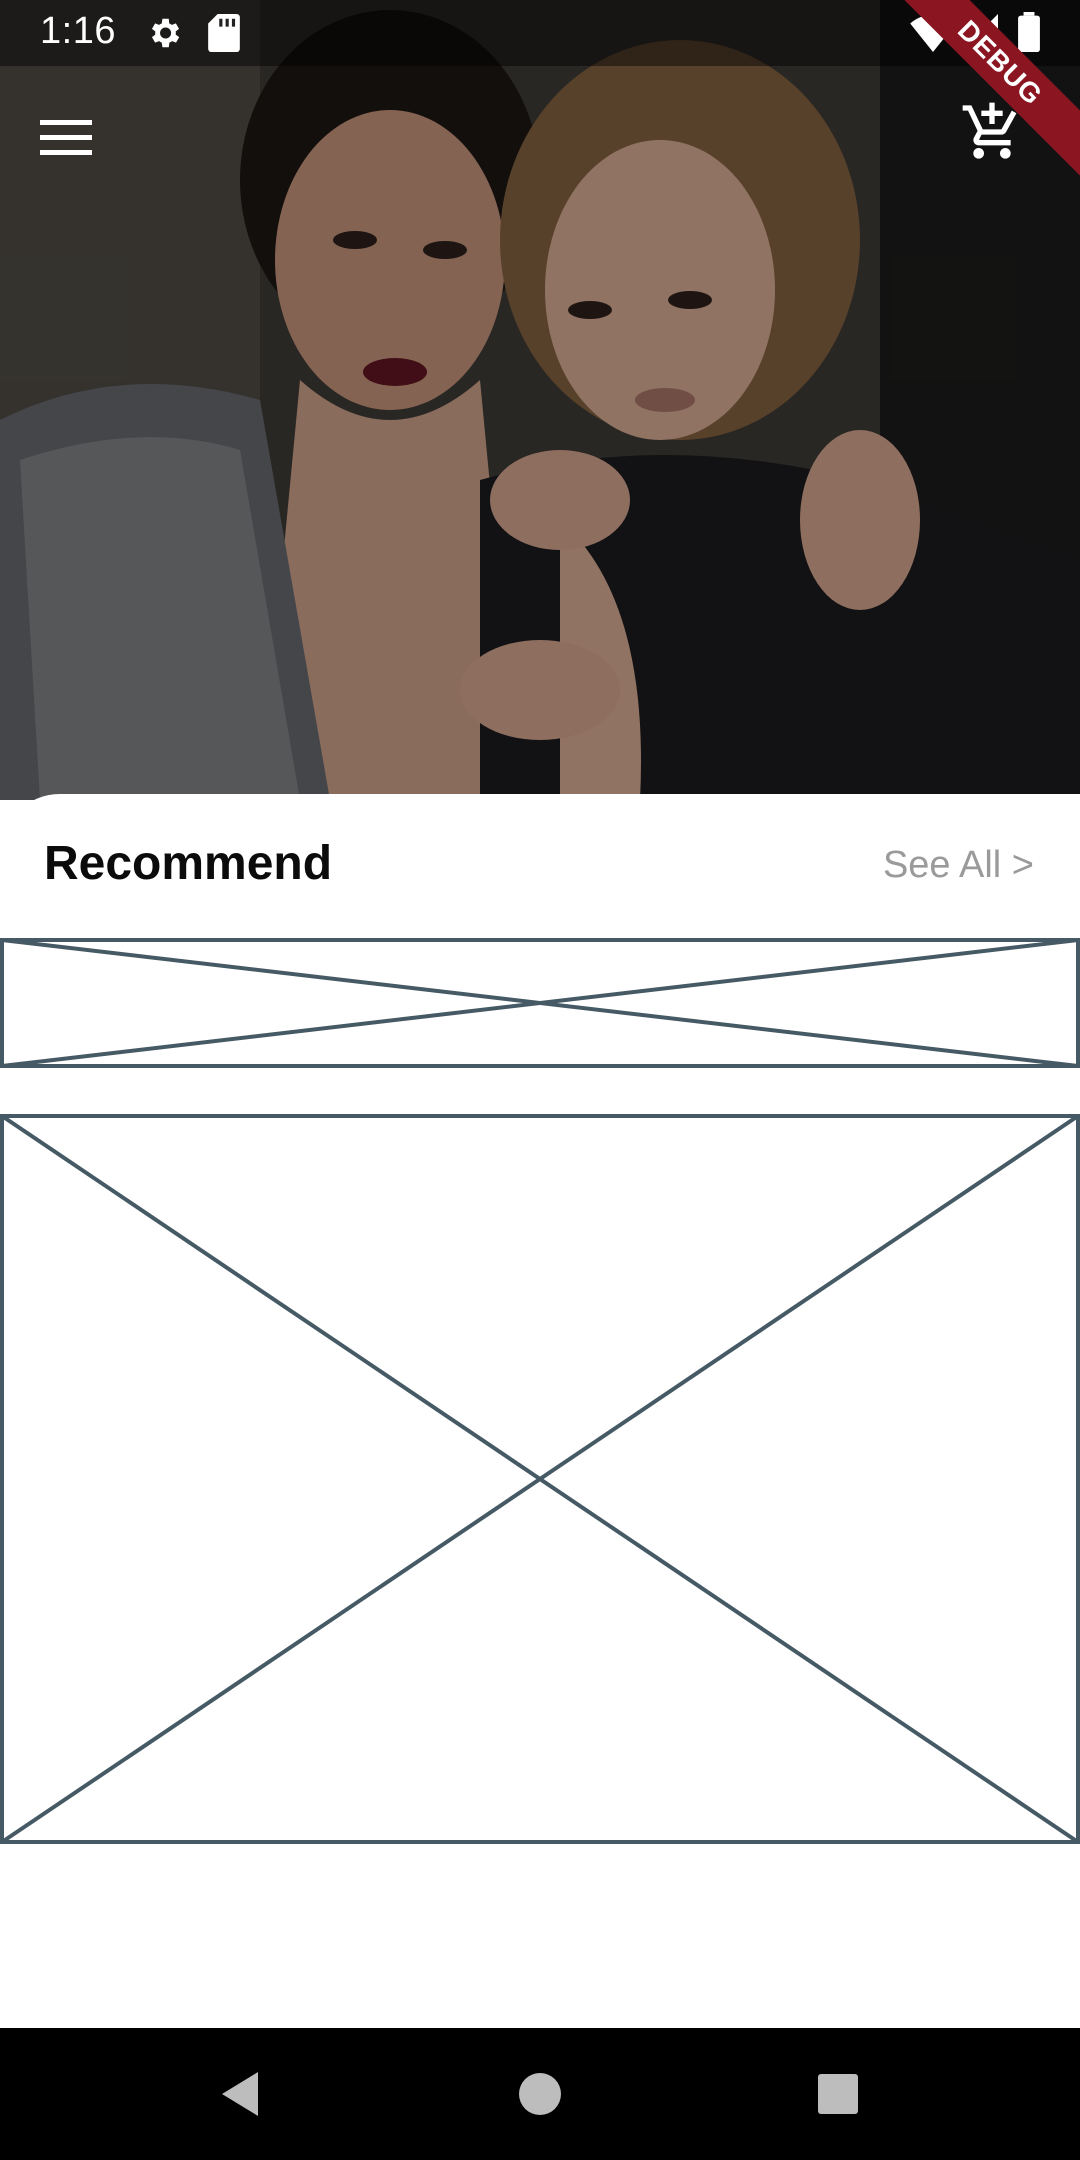 The height and width of the screenshot is (2160, 1080). I want to click on recents-button, so click(838, 2094).